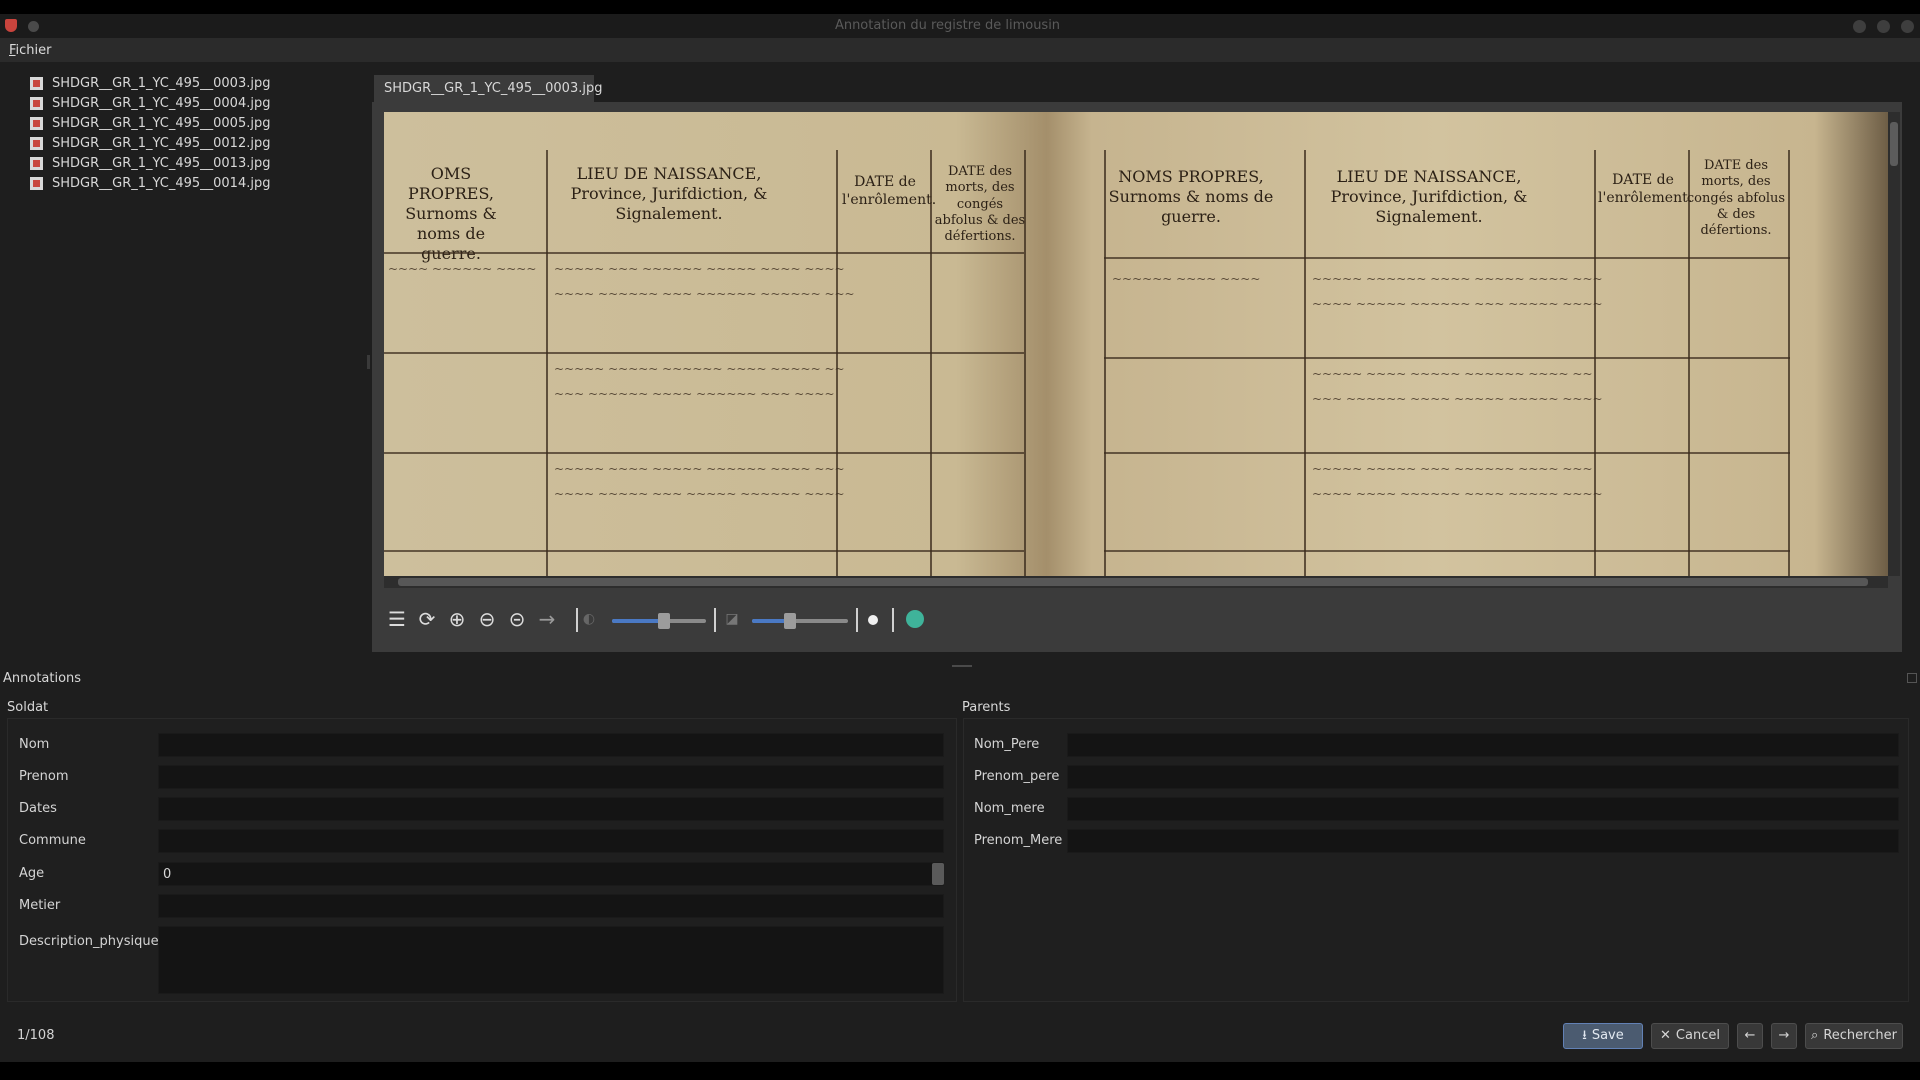 This screenshot has height=1080, width=1920. I want to click on dates-label: Dates, so click(38, 808).